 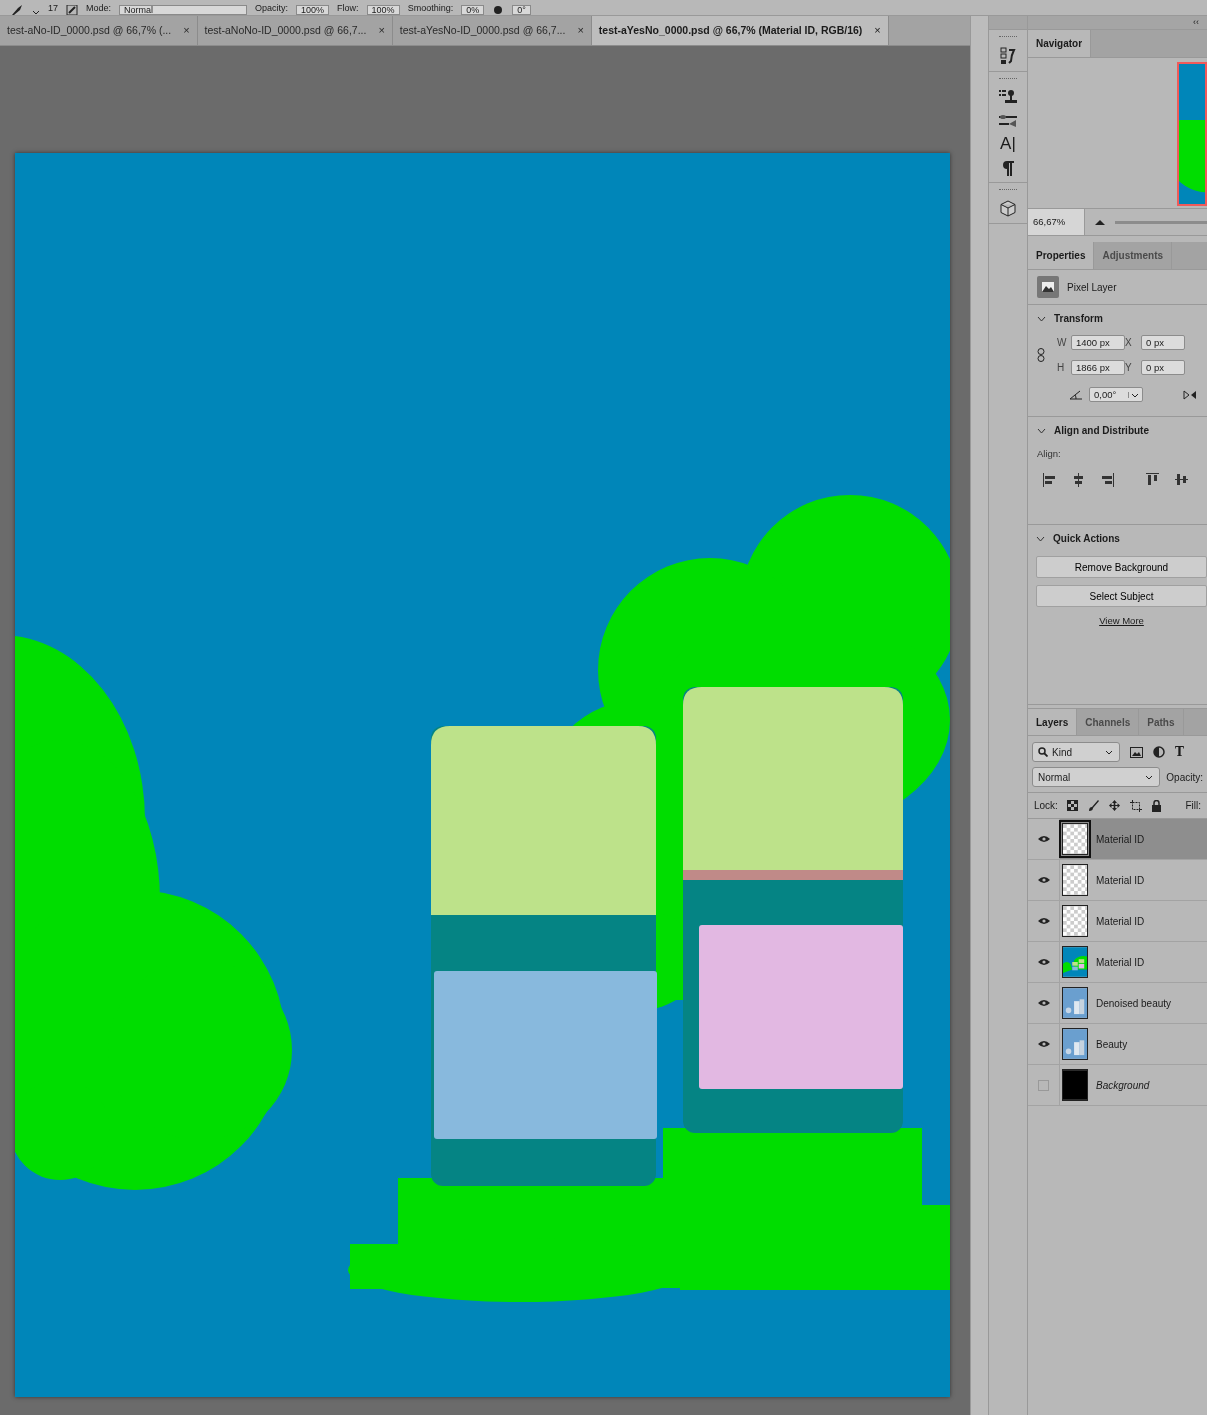 What do you see at coordinates (1060, 43) in the screenshot?
I see `panel-tab: Navigator` at bounding box center [1060, 43].